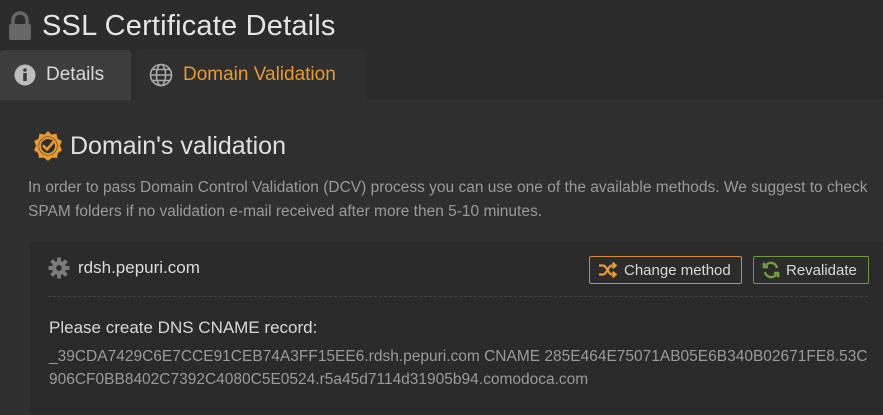 The width and height of the screenshot is (883, 415). I want to click on info-icon, so click(25, 75).